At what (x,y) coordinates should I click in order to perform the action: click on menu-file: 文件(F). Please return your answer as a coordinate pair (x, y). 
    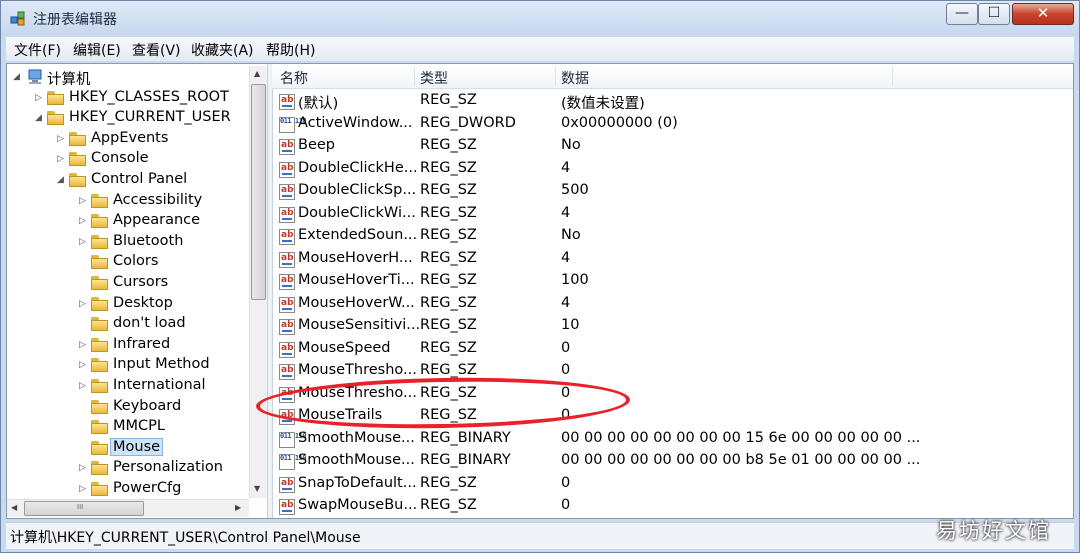
    Looking at the image, I should click on (37, 50).